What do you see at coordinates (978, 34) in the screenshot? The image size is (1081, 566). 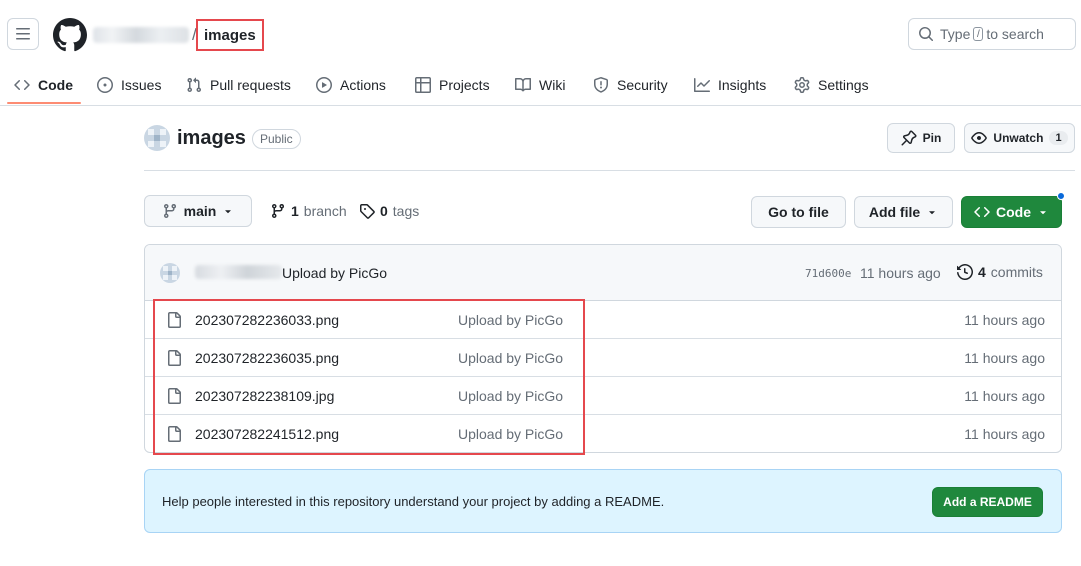 I see `search-shortcut-key: /` at bounding box center [978, 34].